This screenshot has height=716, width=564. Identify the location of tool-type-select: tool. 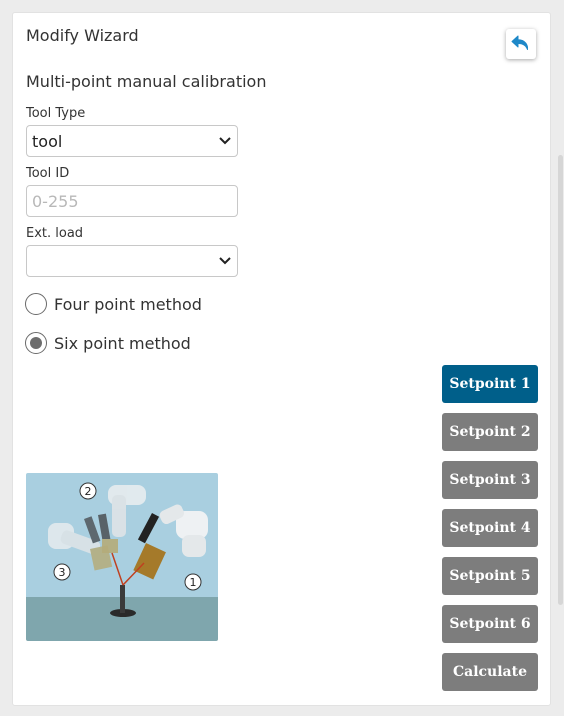
(132, 141).